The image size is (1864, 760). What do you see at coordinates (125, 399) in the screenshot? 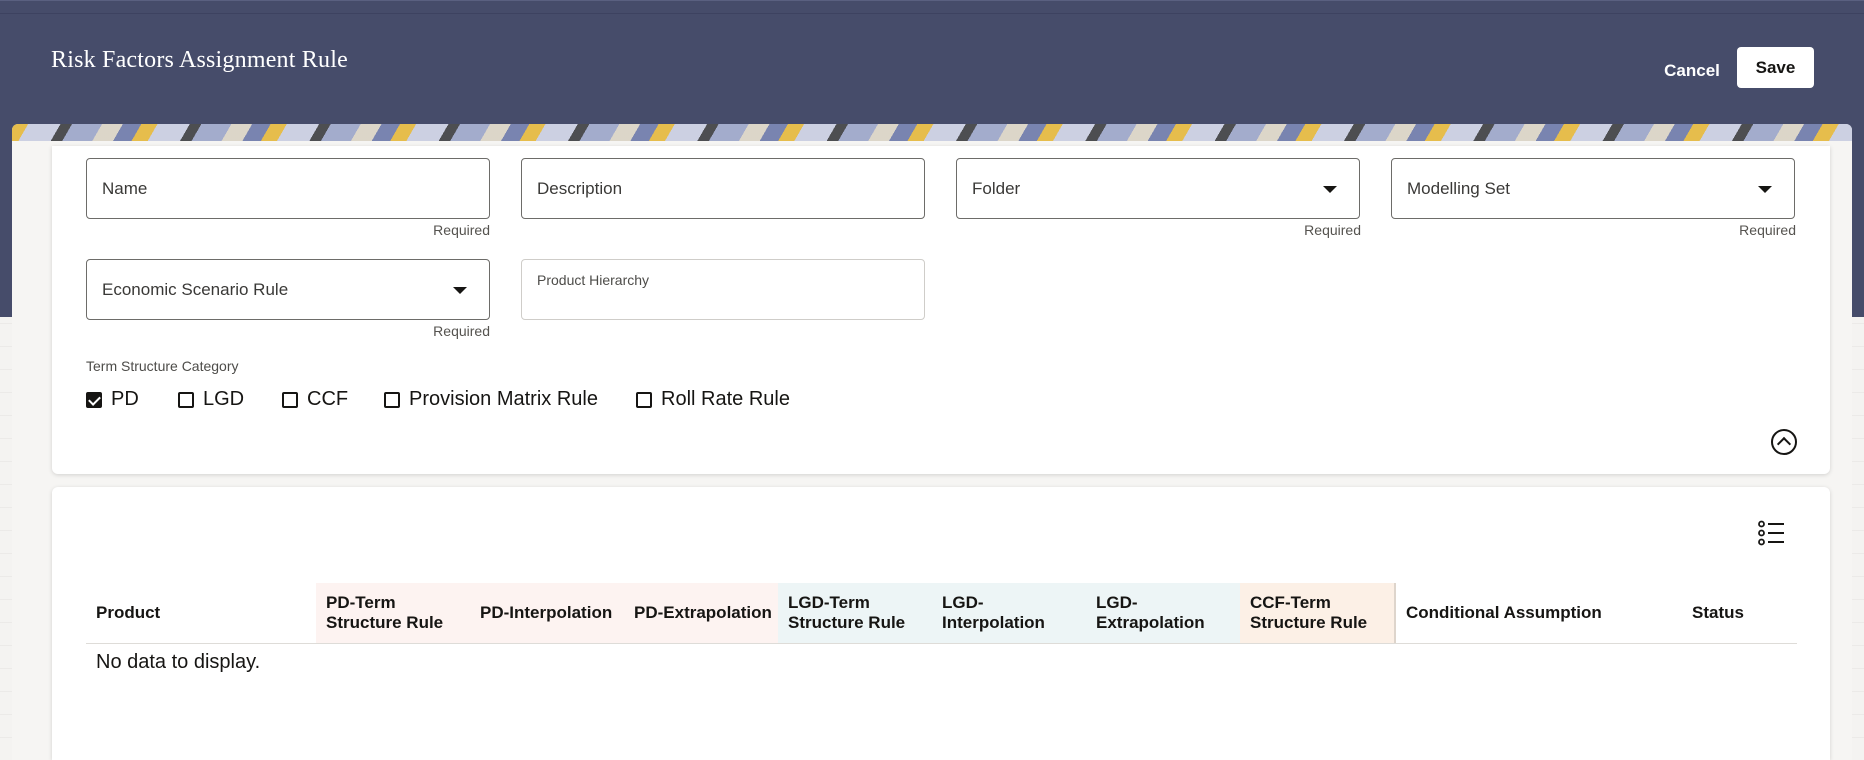
I see `checkbox-pd-label: PD` at bounding box center [125, 399].